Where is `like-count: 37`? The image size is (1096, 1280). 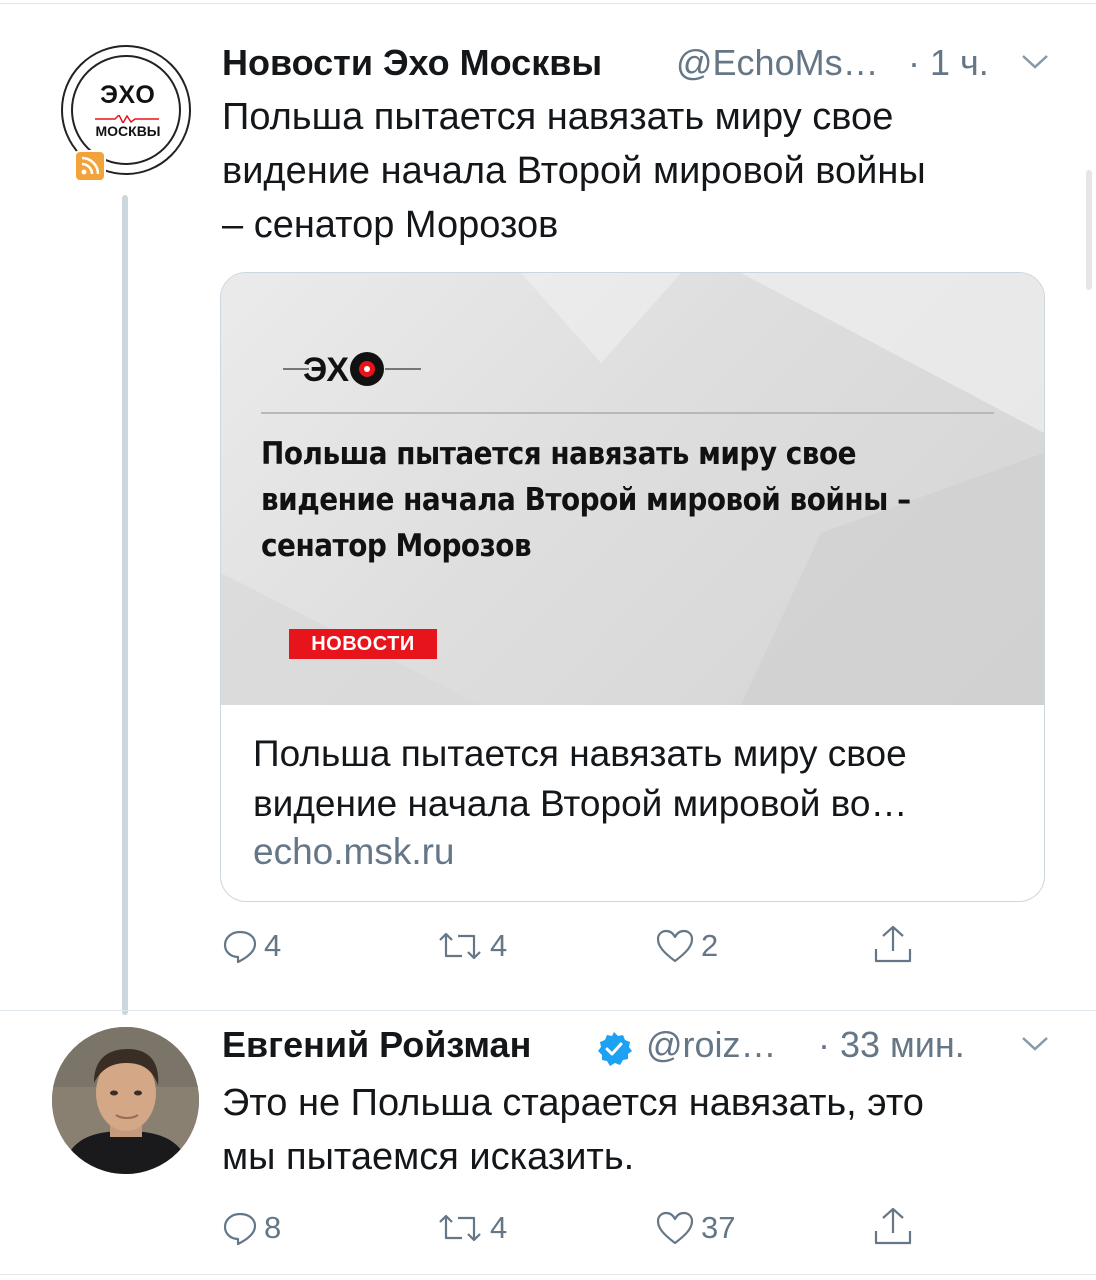
like-count: 37 is located at coordinates (718, 1227).